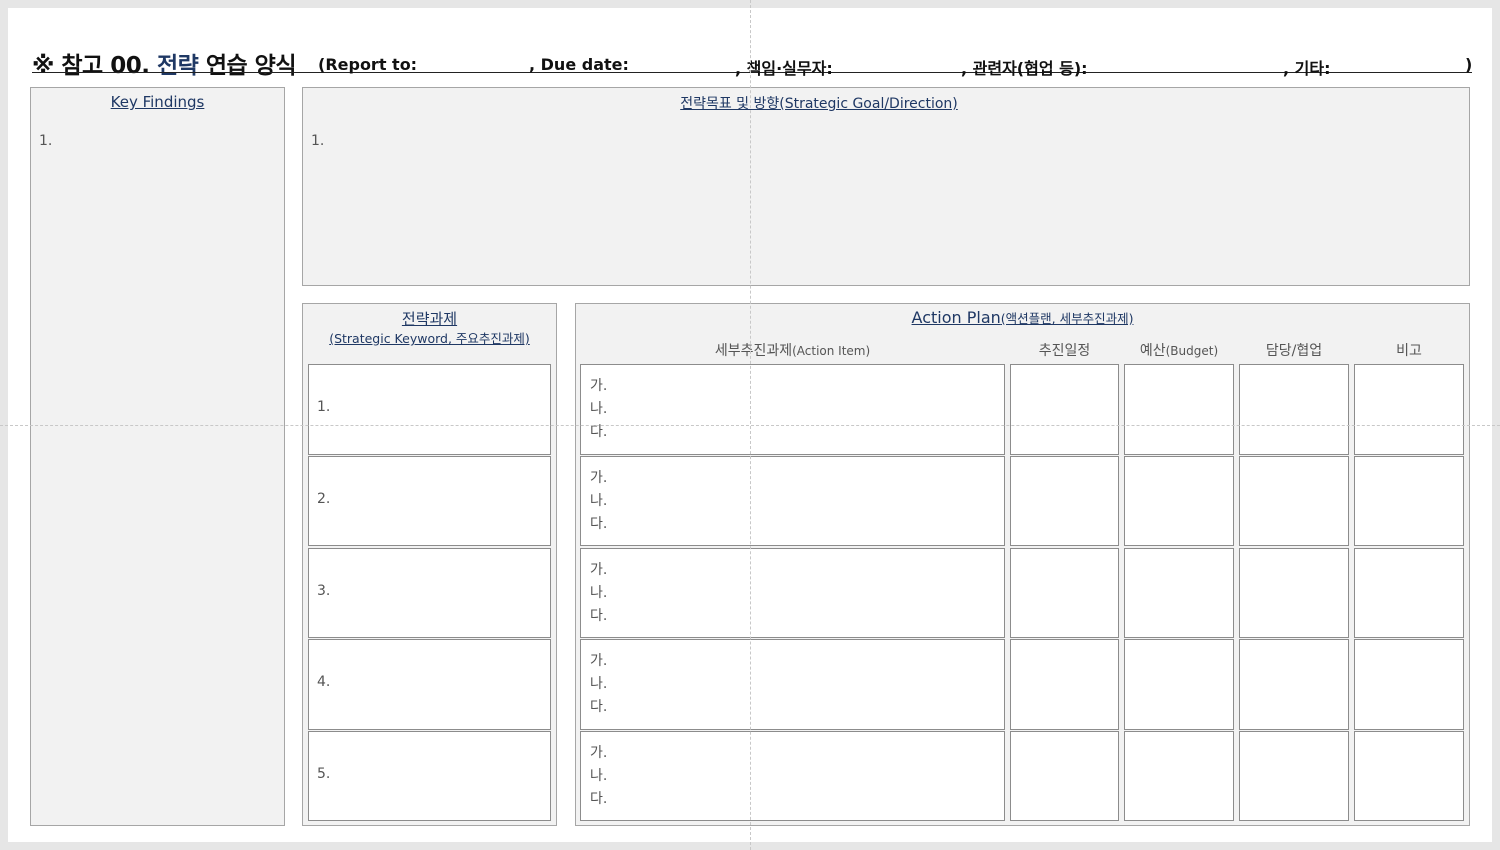 The height and width of the screenshot is (850, 1500). I want to click on task-label-4: 4., so click(324, 682).